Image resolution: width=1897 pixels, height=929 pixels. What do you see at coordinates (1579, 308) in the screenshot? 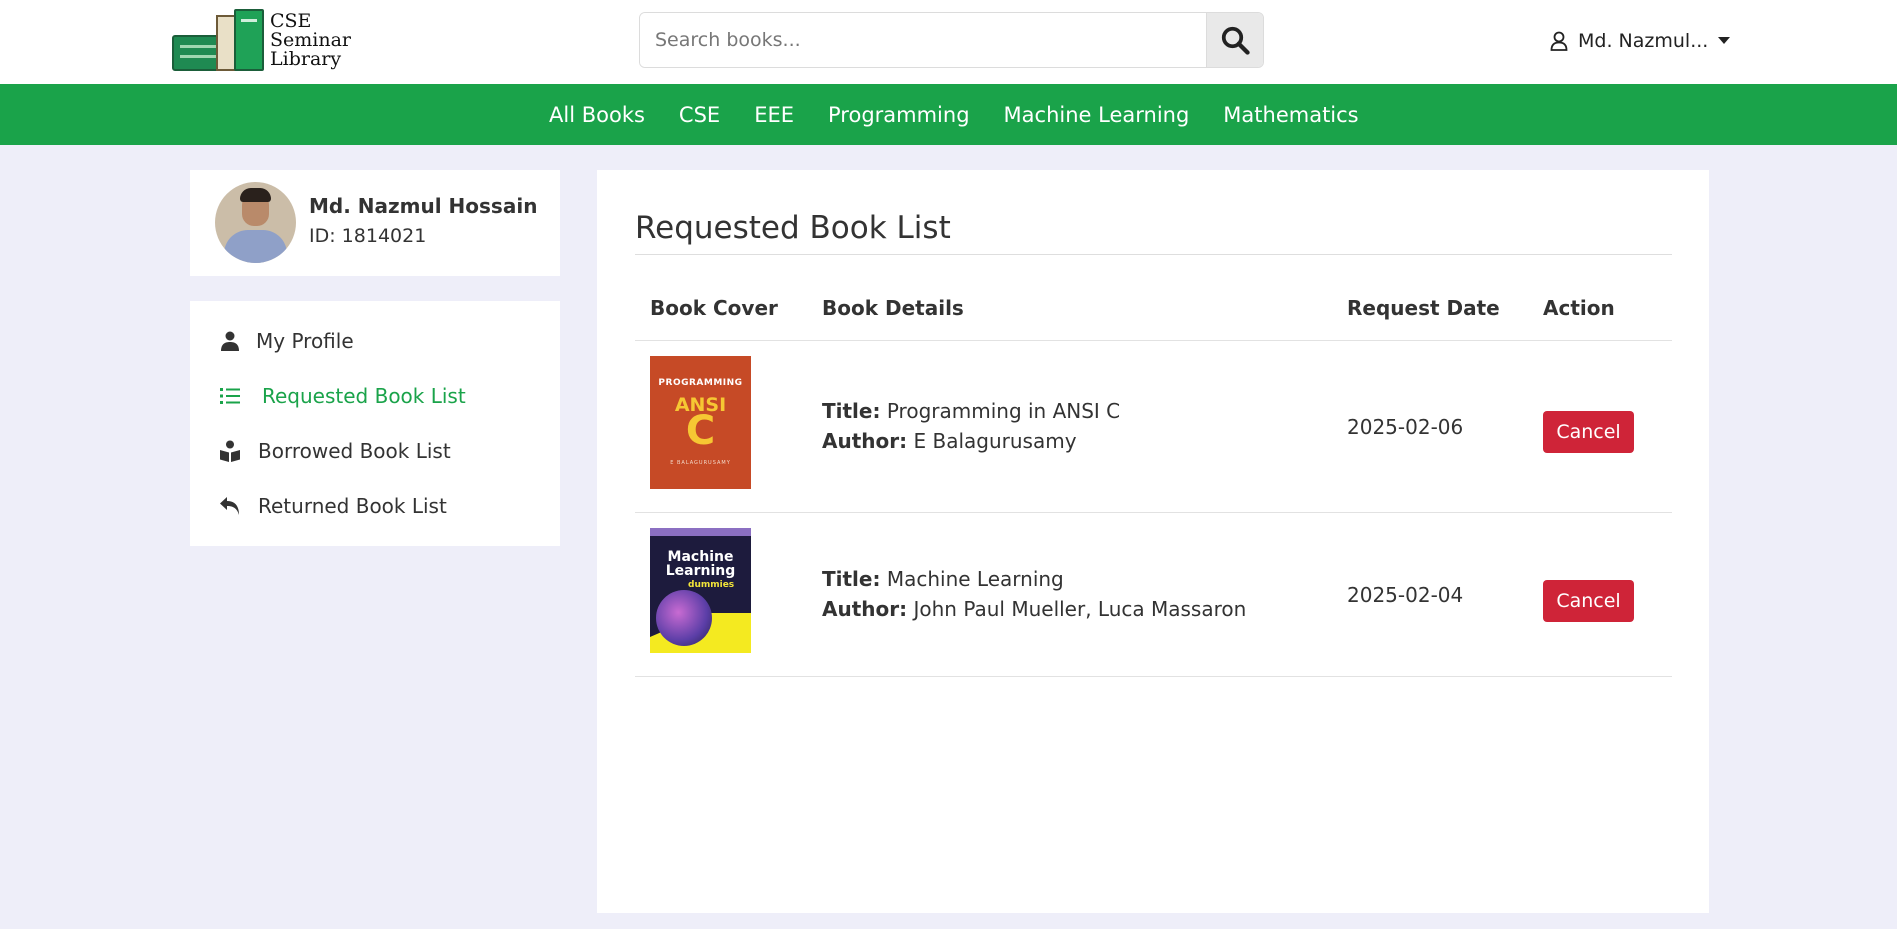
I see `column-header-action: Action` at bounding box center [1579, 308].